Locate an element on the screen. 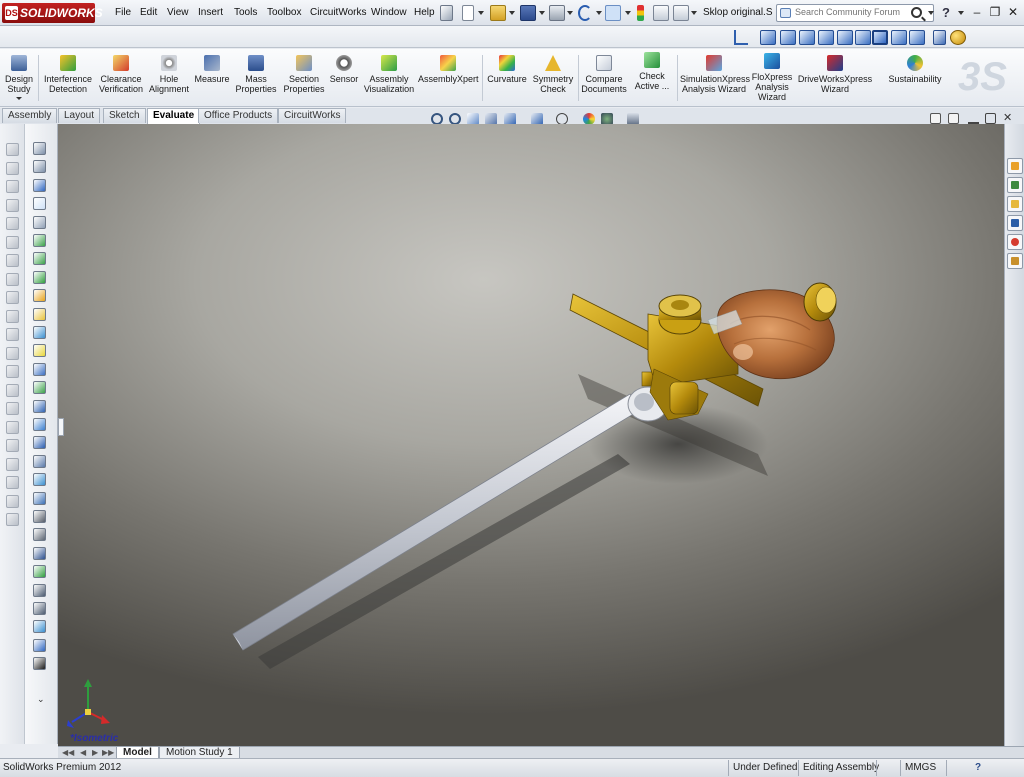  select-dropdown-icon is located at coordinates (628, 13).